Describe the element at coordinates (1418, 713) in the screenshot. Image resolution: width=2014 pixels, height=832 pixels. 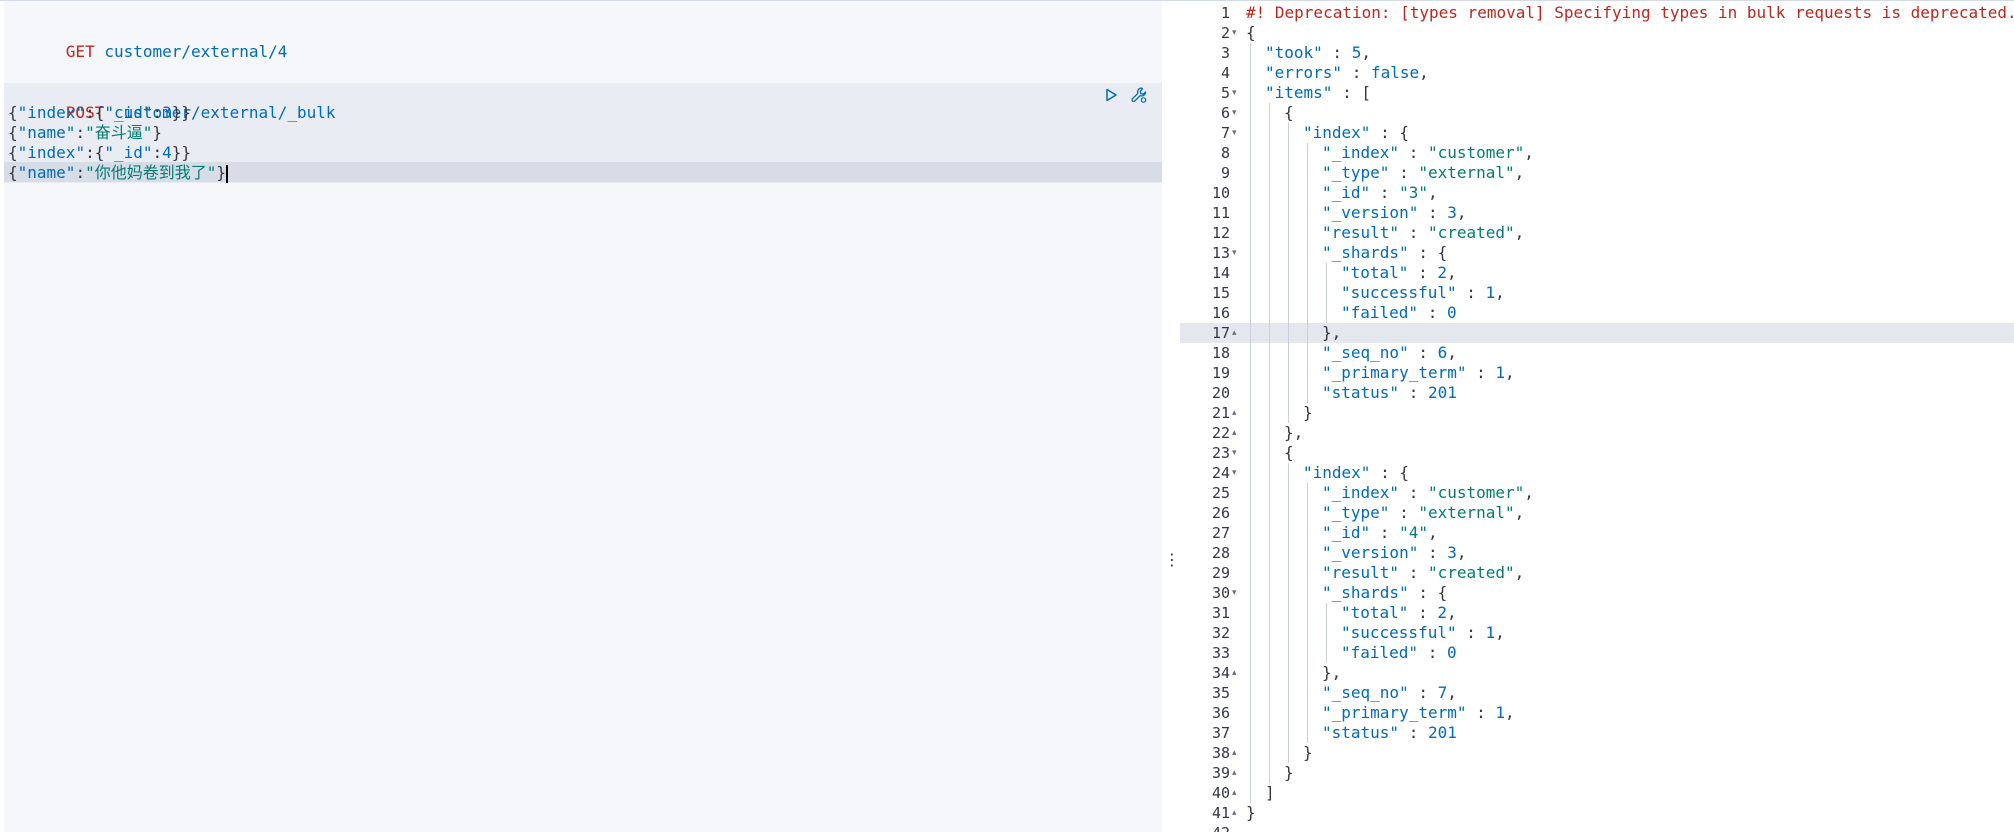
I see `response-line: "_primary_term" : 1,` at that location.